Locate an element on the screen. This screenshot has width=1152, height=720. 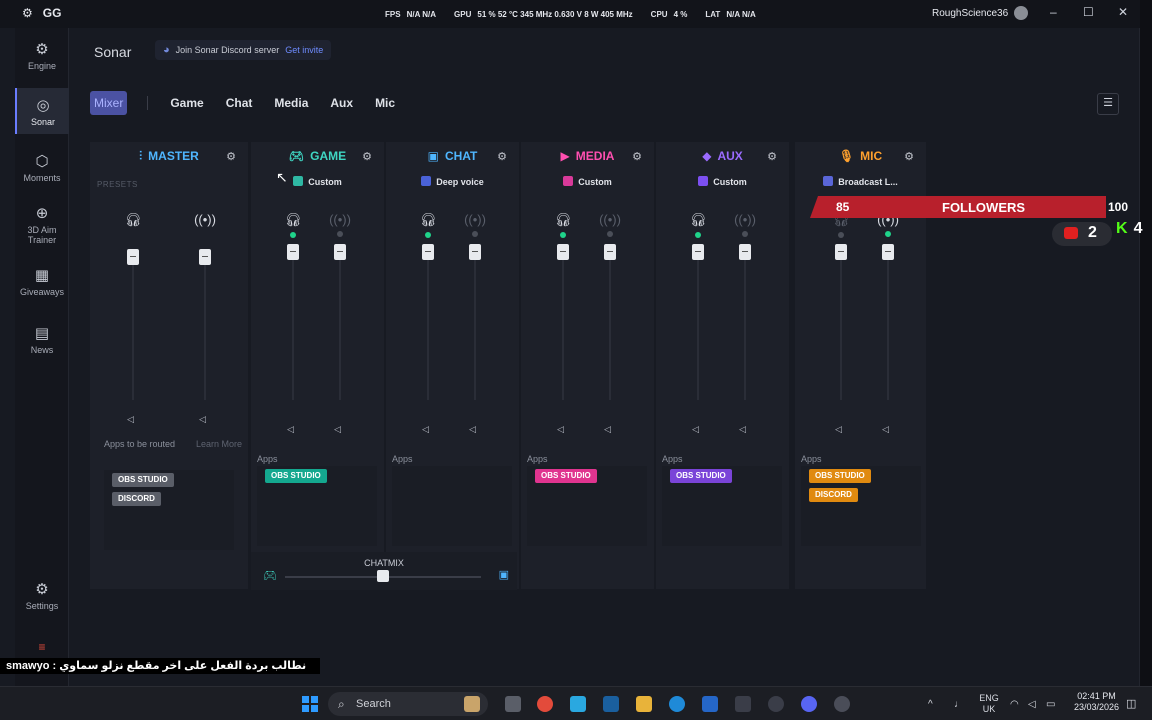
app-badge-obs: OBS STUDIO is located at coordinates (143, 480).